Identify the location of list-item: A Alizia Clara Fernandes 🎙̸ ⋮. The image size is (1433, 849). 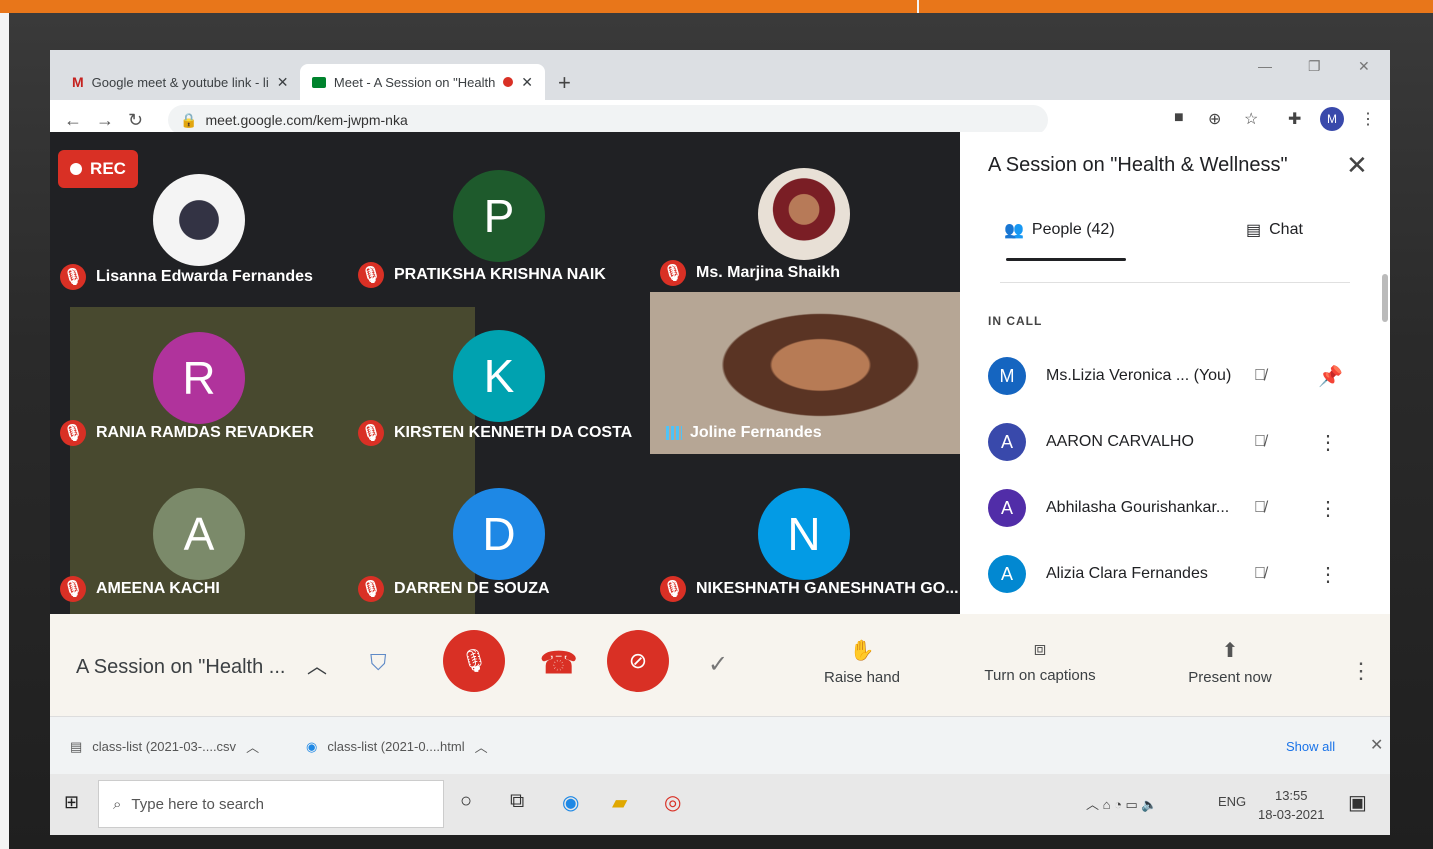
(1168, 574).